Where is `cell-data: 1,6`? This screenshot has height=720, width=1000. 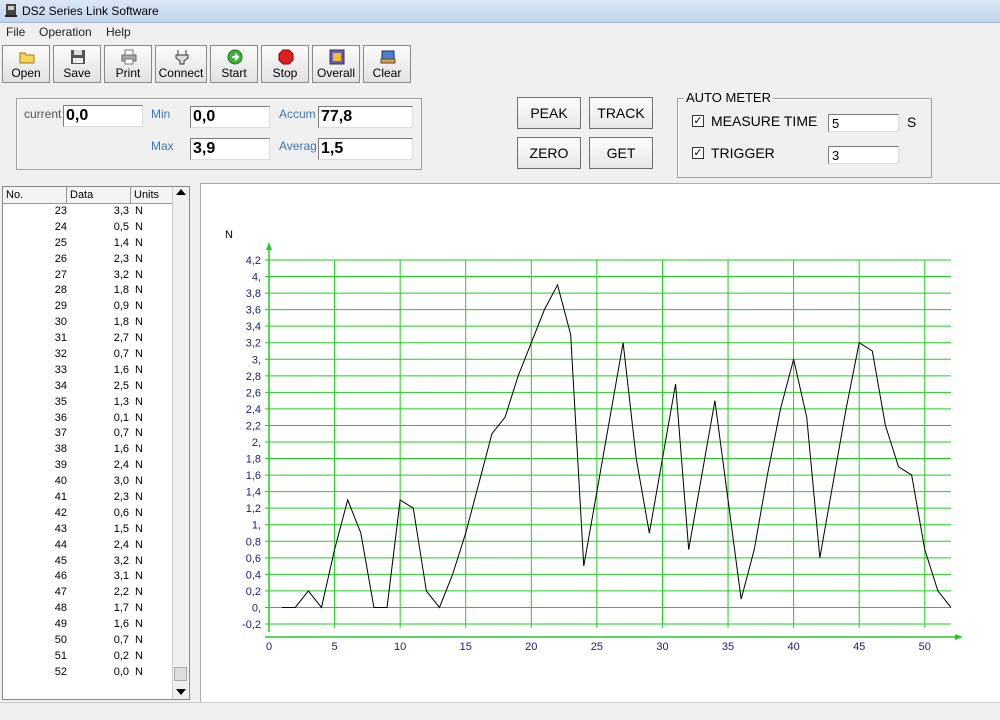
cell-data: 1,6 is located at coordinates (121, 624).